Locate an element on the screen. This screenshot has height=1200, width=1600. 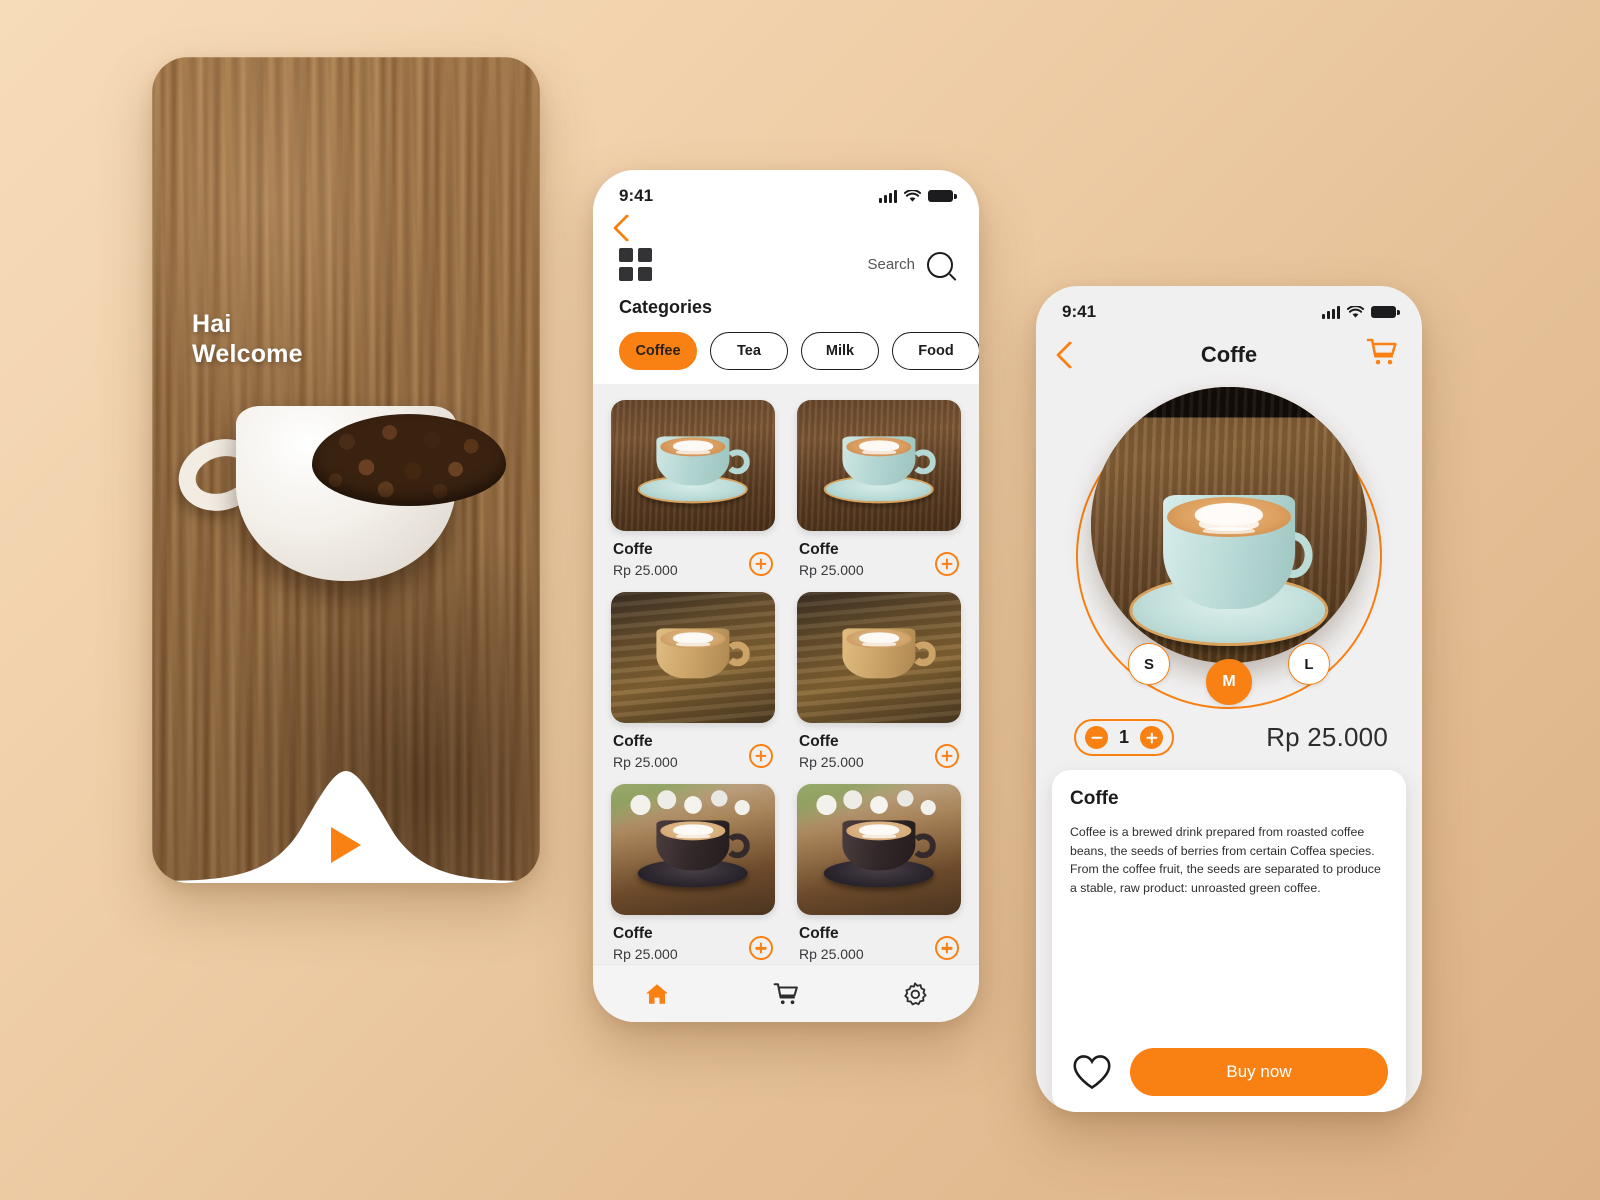
quantity-stepper: 1 is located at coordinates (1124, 737).